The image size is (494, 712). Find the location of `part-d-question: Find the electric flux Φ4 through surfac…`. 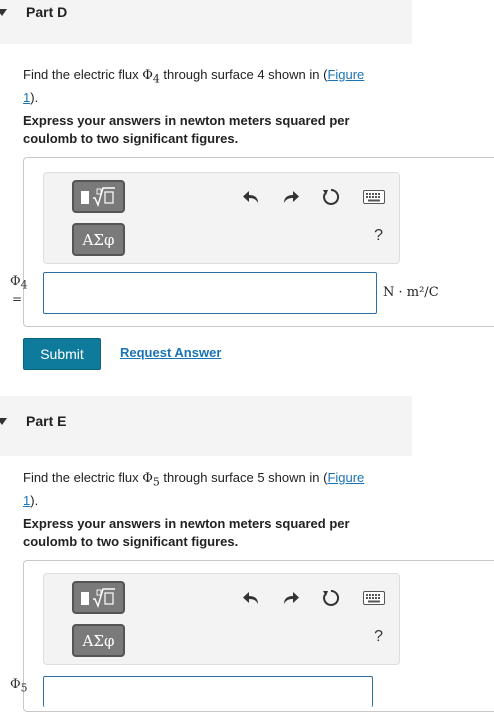

part-d-question: Find the electric flux Φ4 through surfac… is located at coordinates (194, 86).